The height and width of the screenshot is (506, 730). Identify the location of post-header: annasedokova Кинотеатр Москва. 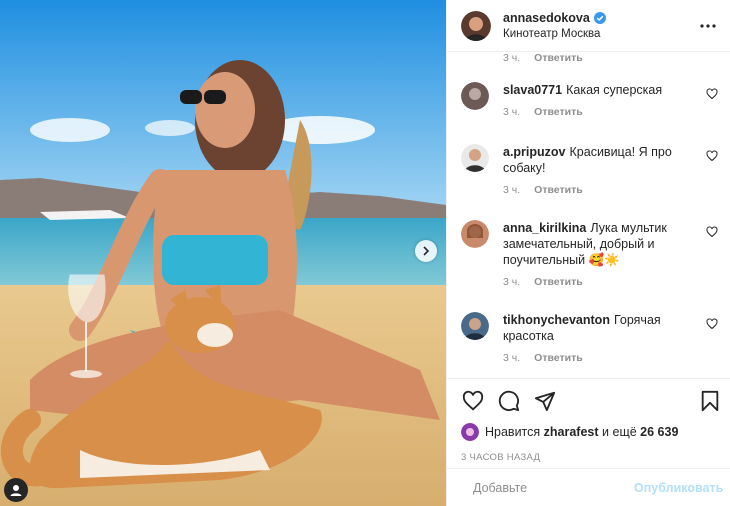
(588, 26).